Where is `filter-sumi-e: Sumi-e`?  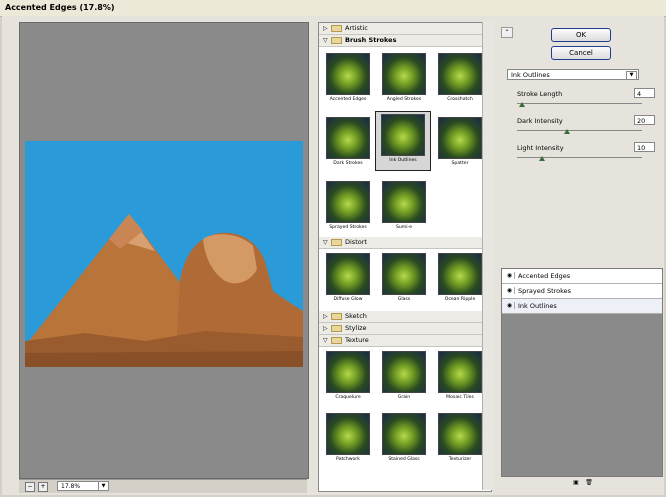 filter-sumi-e: Sumi-e is located at coordinates (404, 205).